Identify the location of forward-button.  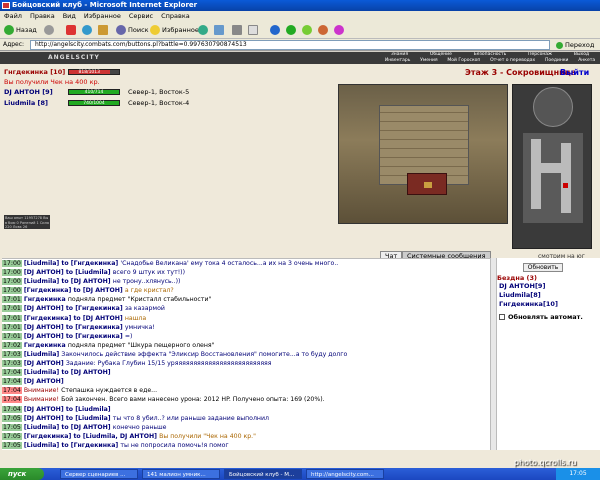
(50, 30).